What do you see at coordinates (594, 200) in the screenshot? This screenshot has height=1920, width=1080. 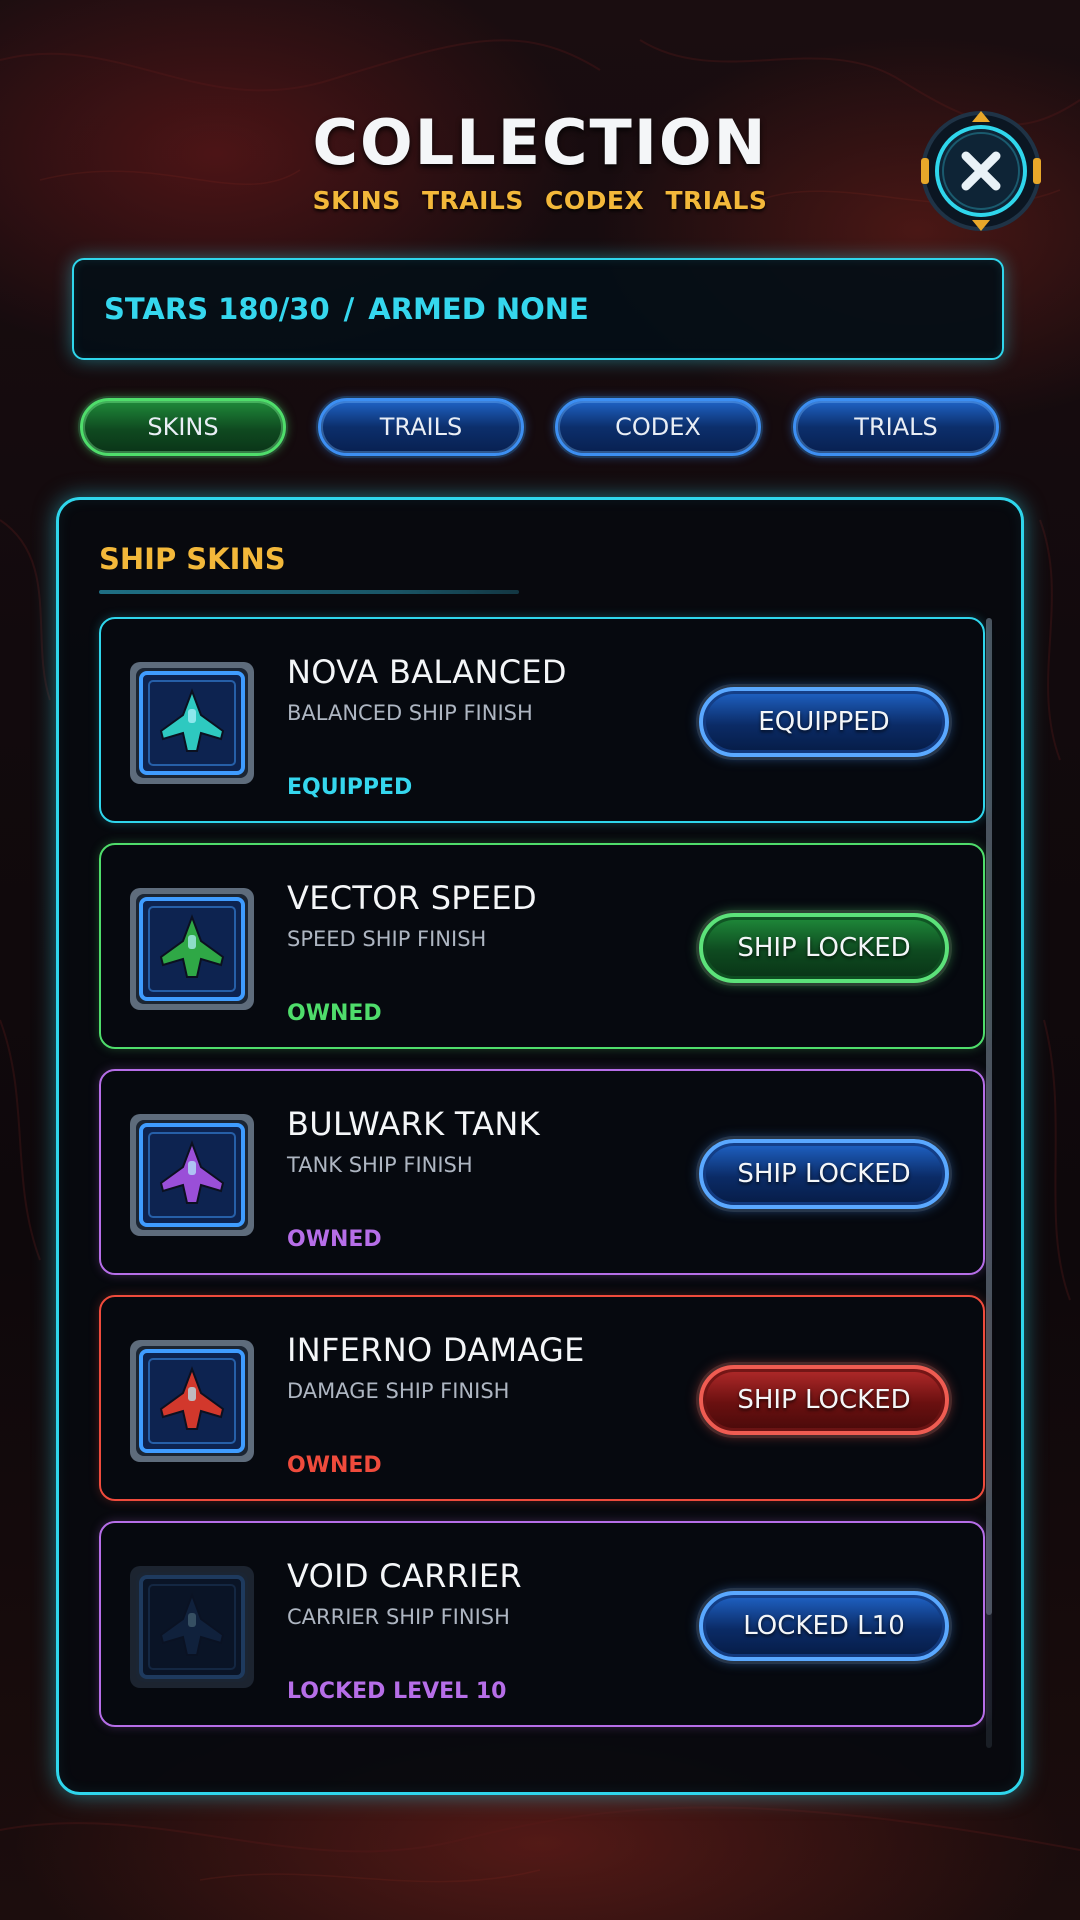 I see `subnav-codex: CODEX` at bounding box center [594, 200].